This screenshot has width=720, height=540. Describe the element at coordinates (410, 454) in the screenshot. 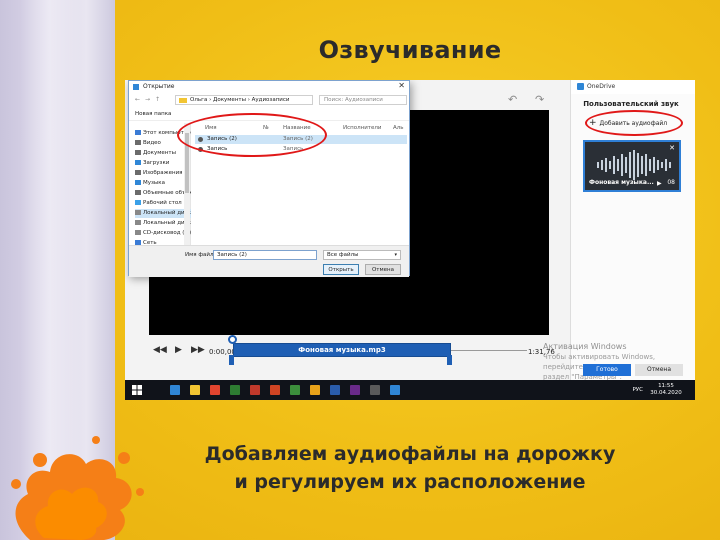

I see `caption-line1: Добавляем аудиофайлы на дорожку` at that location.